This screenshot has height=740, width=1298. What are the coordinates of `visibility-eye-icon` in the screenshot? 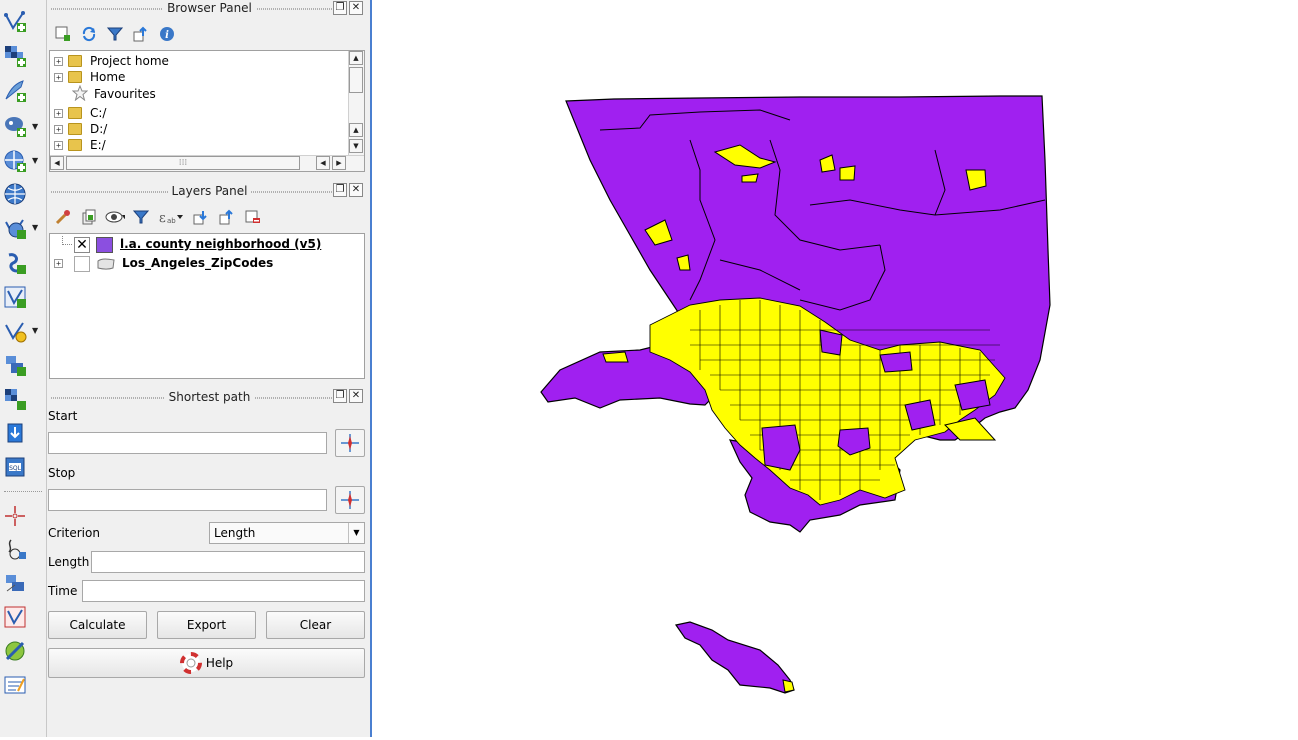 It's located at (115, 217).